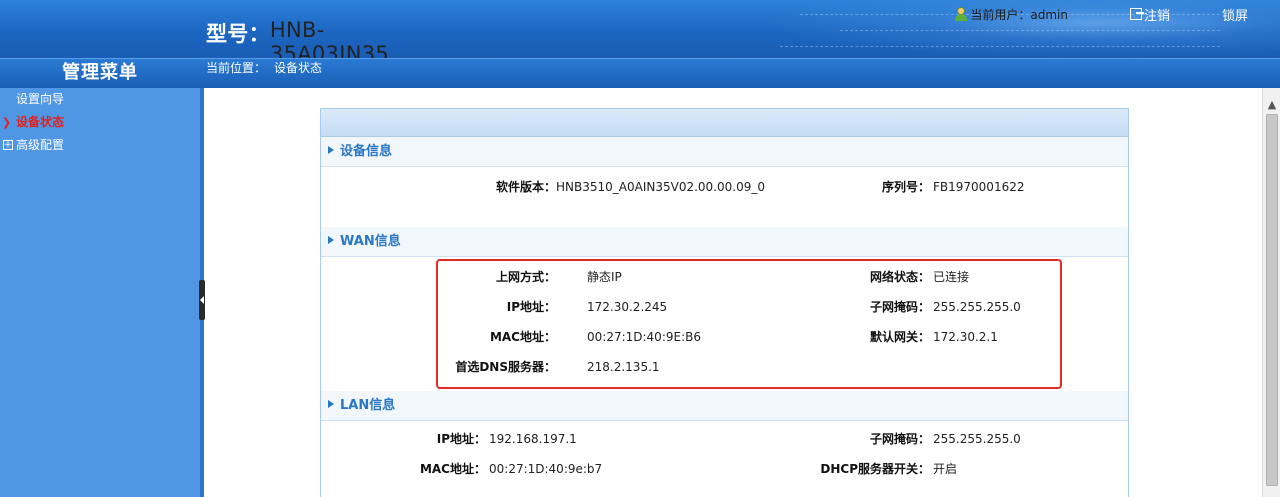  Describe the element at coordinates (40, 145) in the screenshot. I see `sidebar-item-label: 高级配置` at that location.